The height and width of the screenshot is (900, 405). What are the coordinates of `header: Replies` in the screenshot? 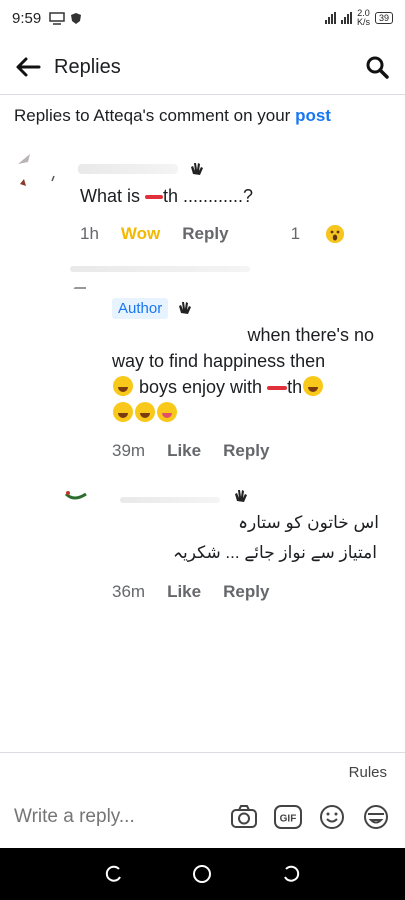 It's located at (202, 67).